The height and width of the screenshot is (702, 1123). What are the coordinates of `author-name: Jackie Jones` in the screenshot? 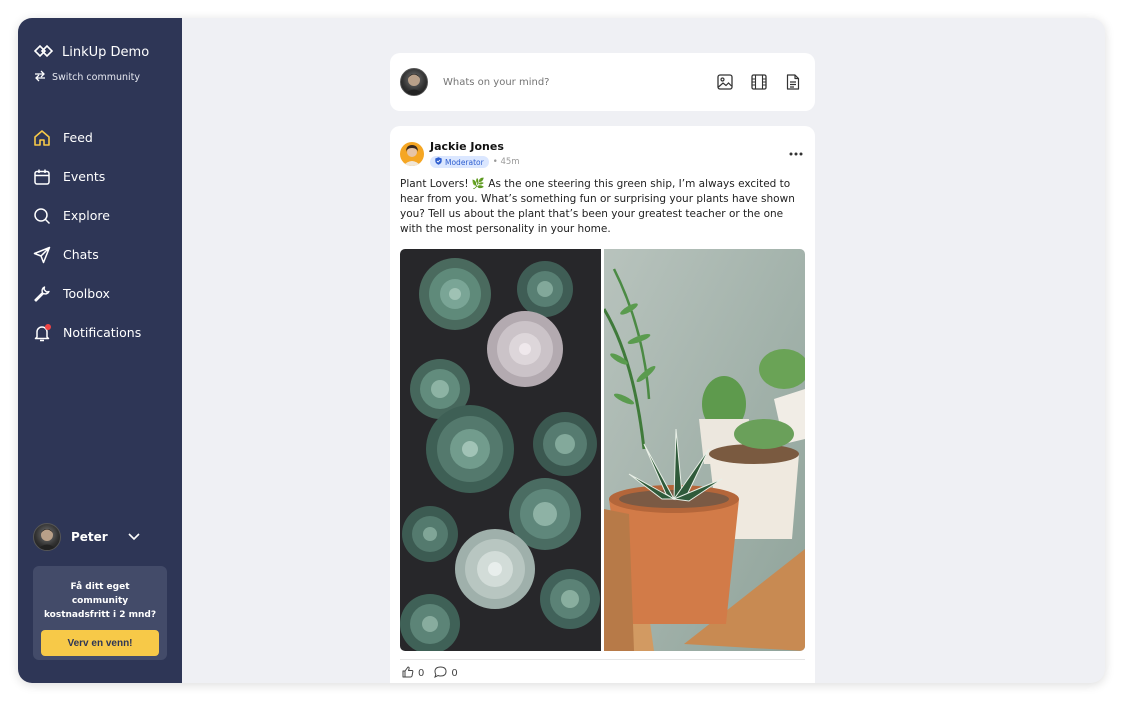 It's located at (475, 146).